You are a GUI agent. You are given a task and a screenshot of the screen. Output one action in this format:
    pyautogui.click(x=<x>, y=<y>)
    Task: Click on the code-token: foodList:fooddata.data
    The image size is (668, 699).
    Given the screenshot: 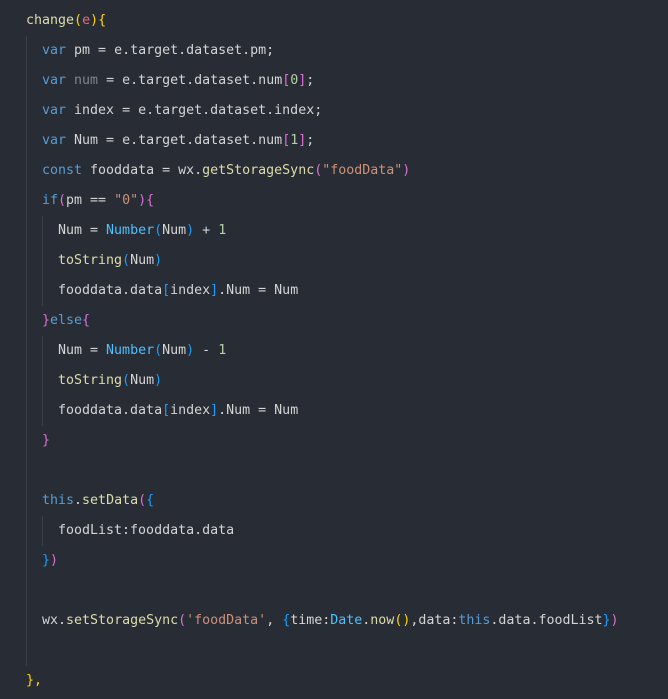 What is the action you would take?
    pyautogui.click(x=146, y=530)
    